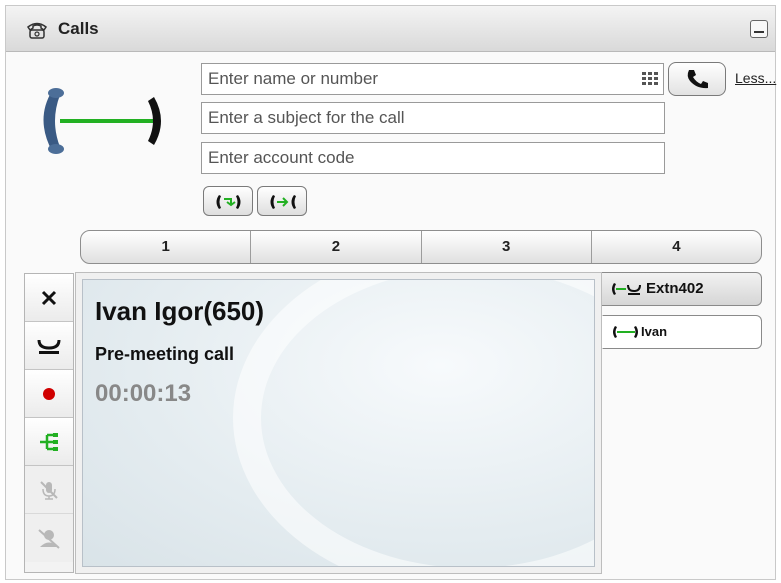 This screenshot has width=781, height=583. I want to click on call-tab-label: Extn402, so click(675, 288).